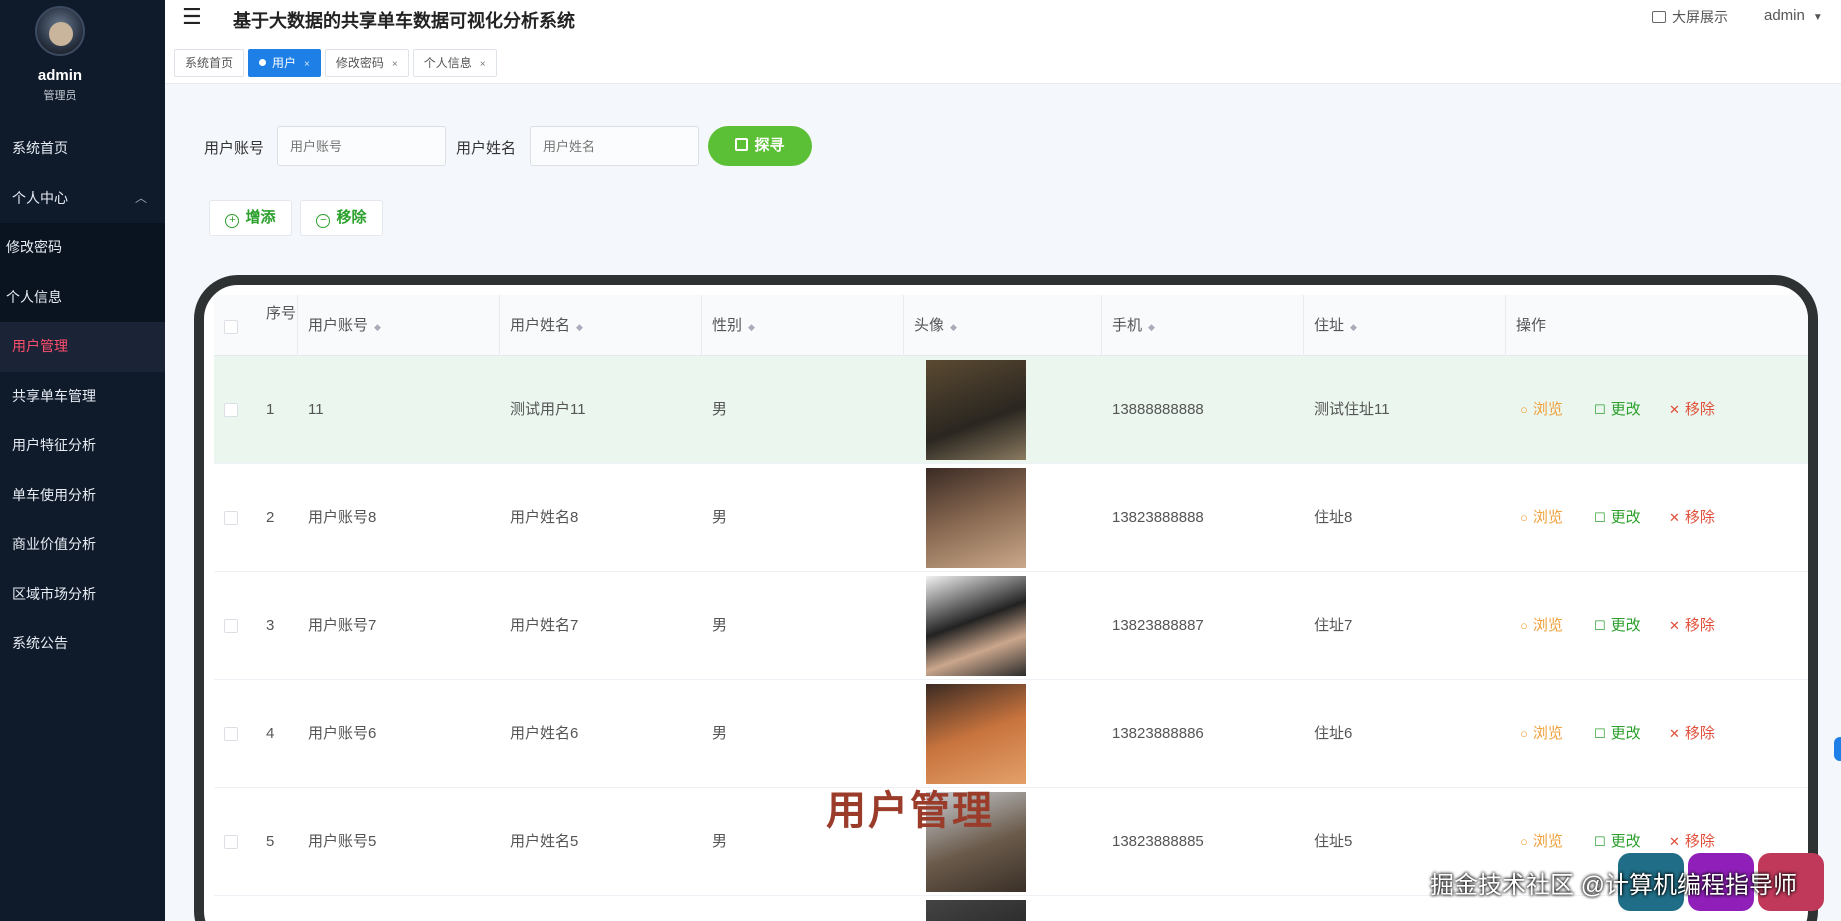 The height and width of the screenshot is (921, 1841). What do you see at coordinates (342, 733) in the screenshot?
I see `cell-account: 用户账号6` at bounding box center [342, 733].